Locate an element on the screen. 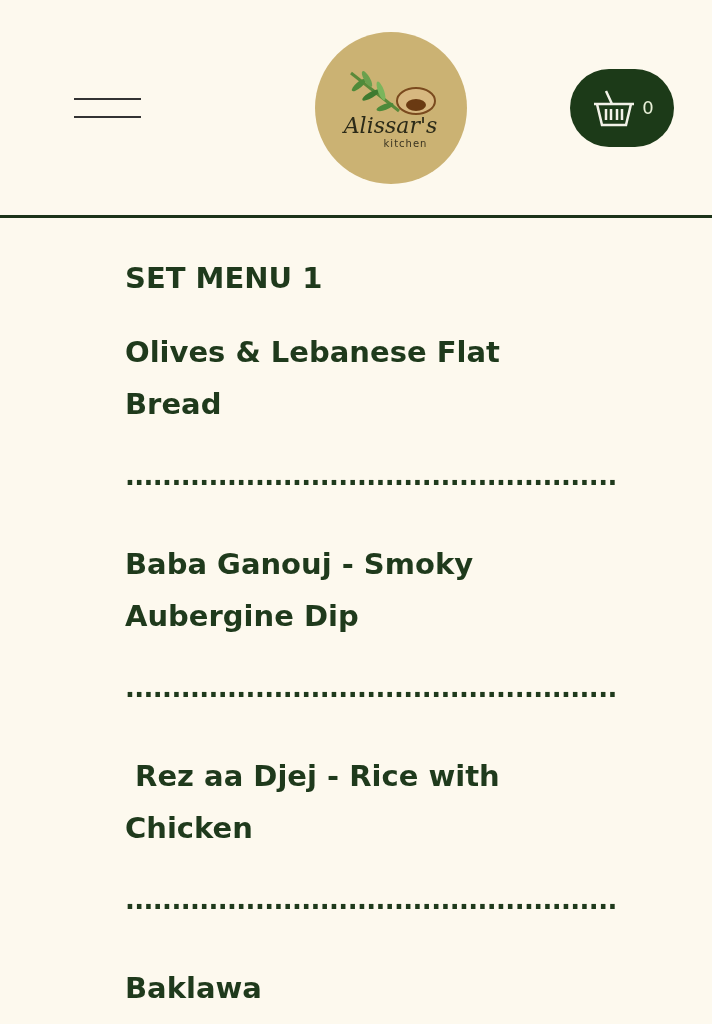  dish-name: Olives & Lebanese Flat Bread is located at coordinates (313, 378).